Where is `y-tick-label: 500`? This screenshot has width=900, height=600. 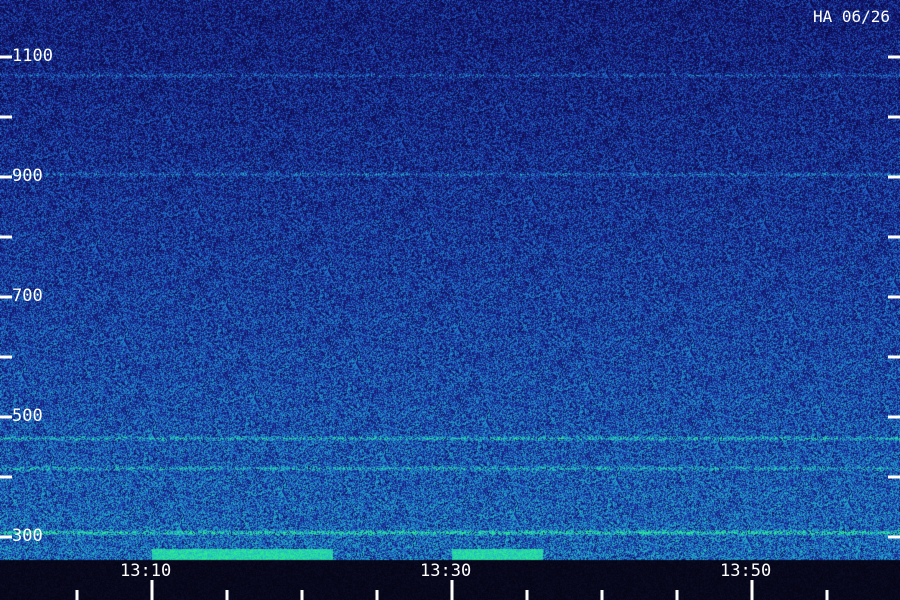 y-tick-label: 500 is located at coordinates (27, 416).